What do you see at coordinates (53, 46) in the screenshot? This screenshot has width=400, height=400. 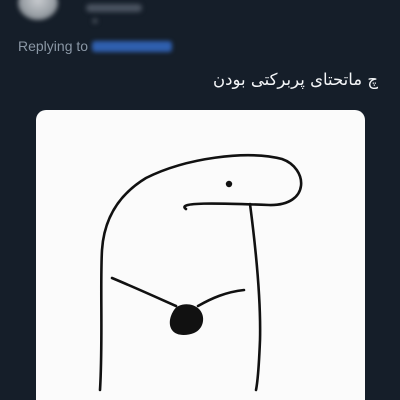 I see `replying-to-label: Replying to` at bounding box center [53, 46].